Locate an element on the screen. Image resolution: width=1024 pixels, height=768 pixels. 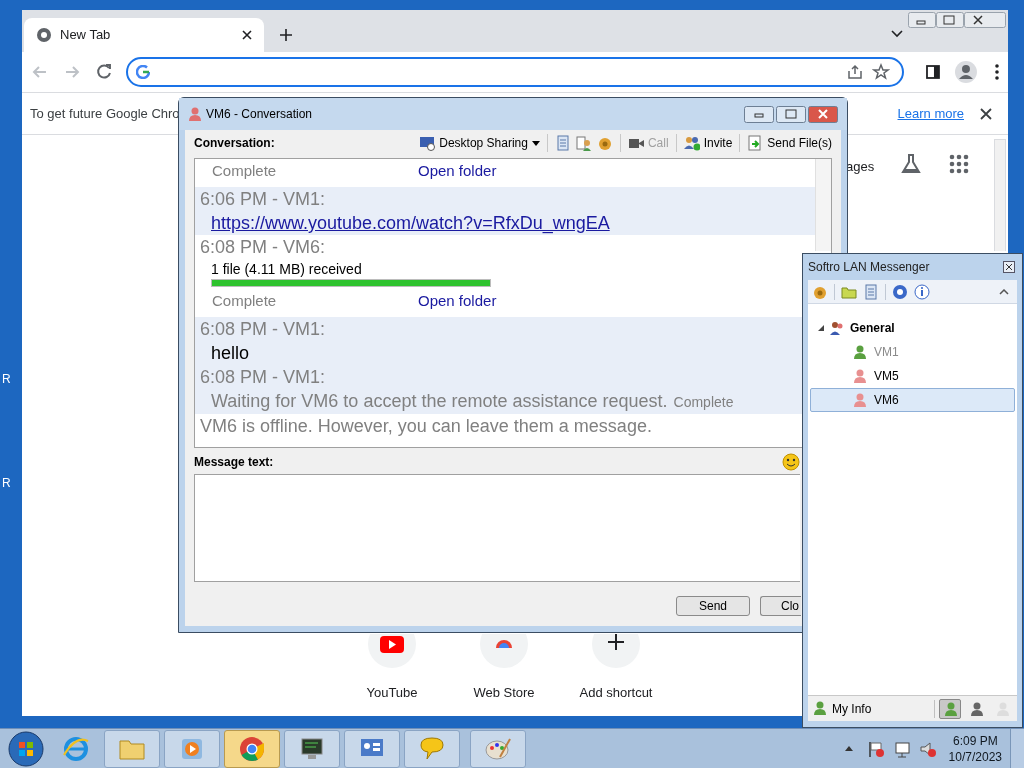
show-hidden-icons is located at coordinates (848, 748).